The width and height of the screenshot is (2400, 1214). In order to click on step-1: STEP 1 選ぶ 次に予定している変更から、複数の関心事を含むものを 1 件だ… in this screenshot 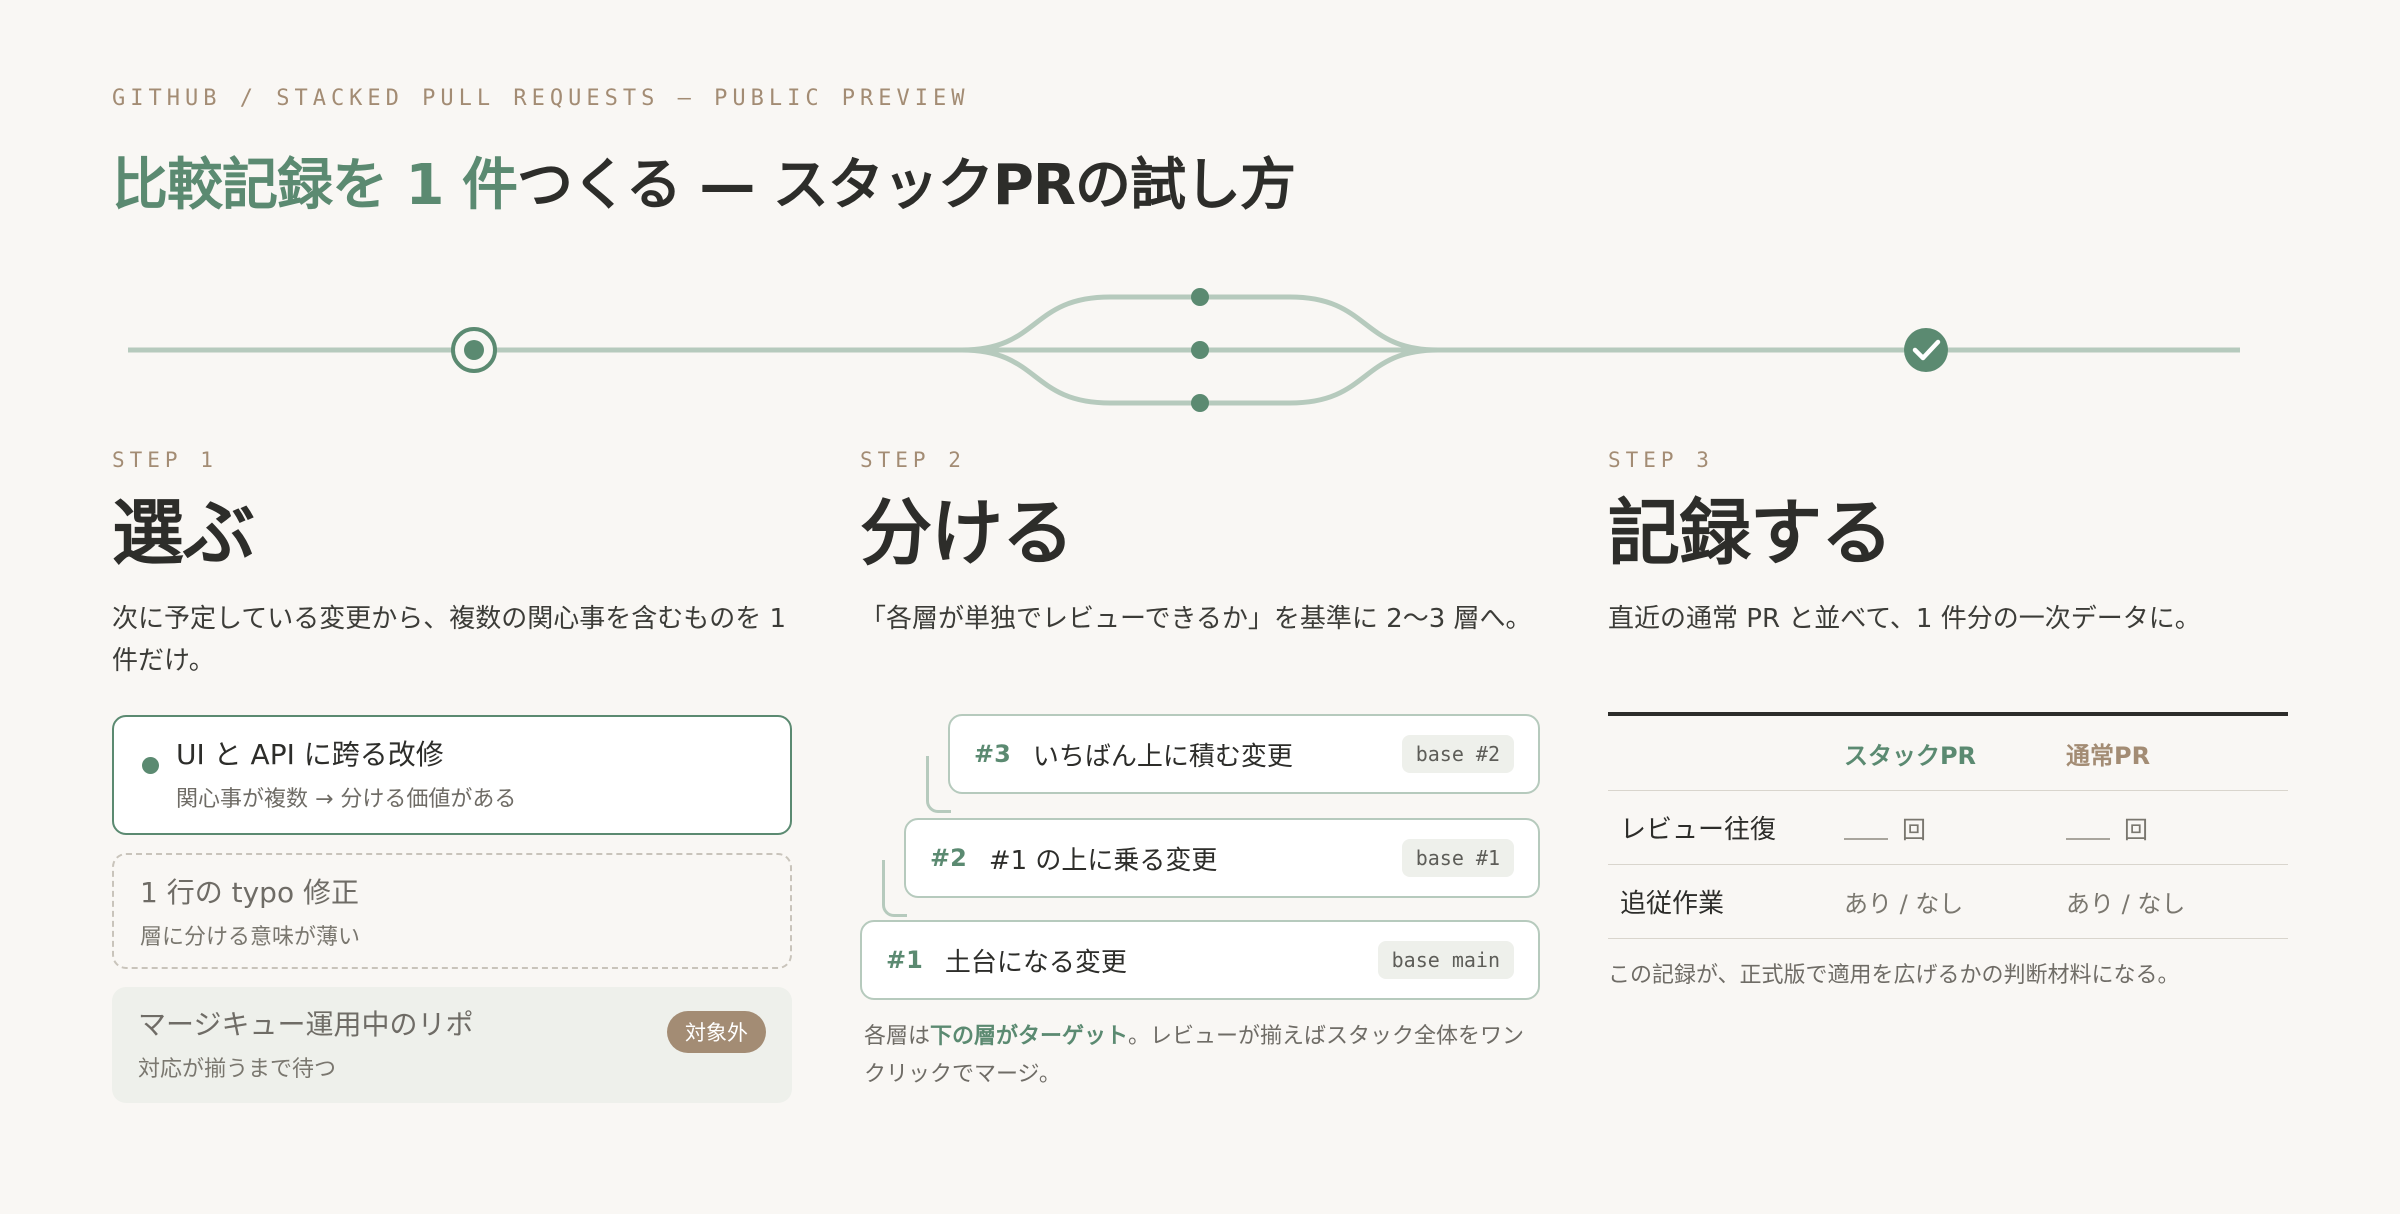, I will do `click(452, 565)`.